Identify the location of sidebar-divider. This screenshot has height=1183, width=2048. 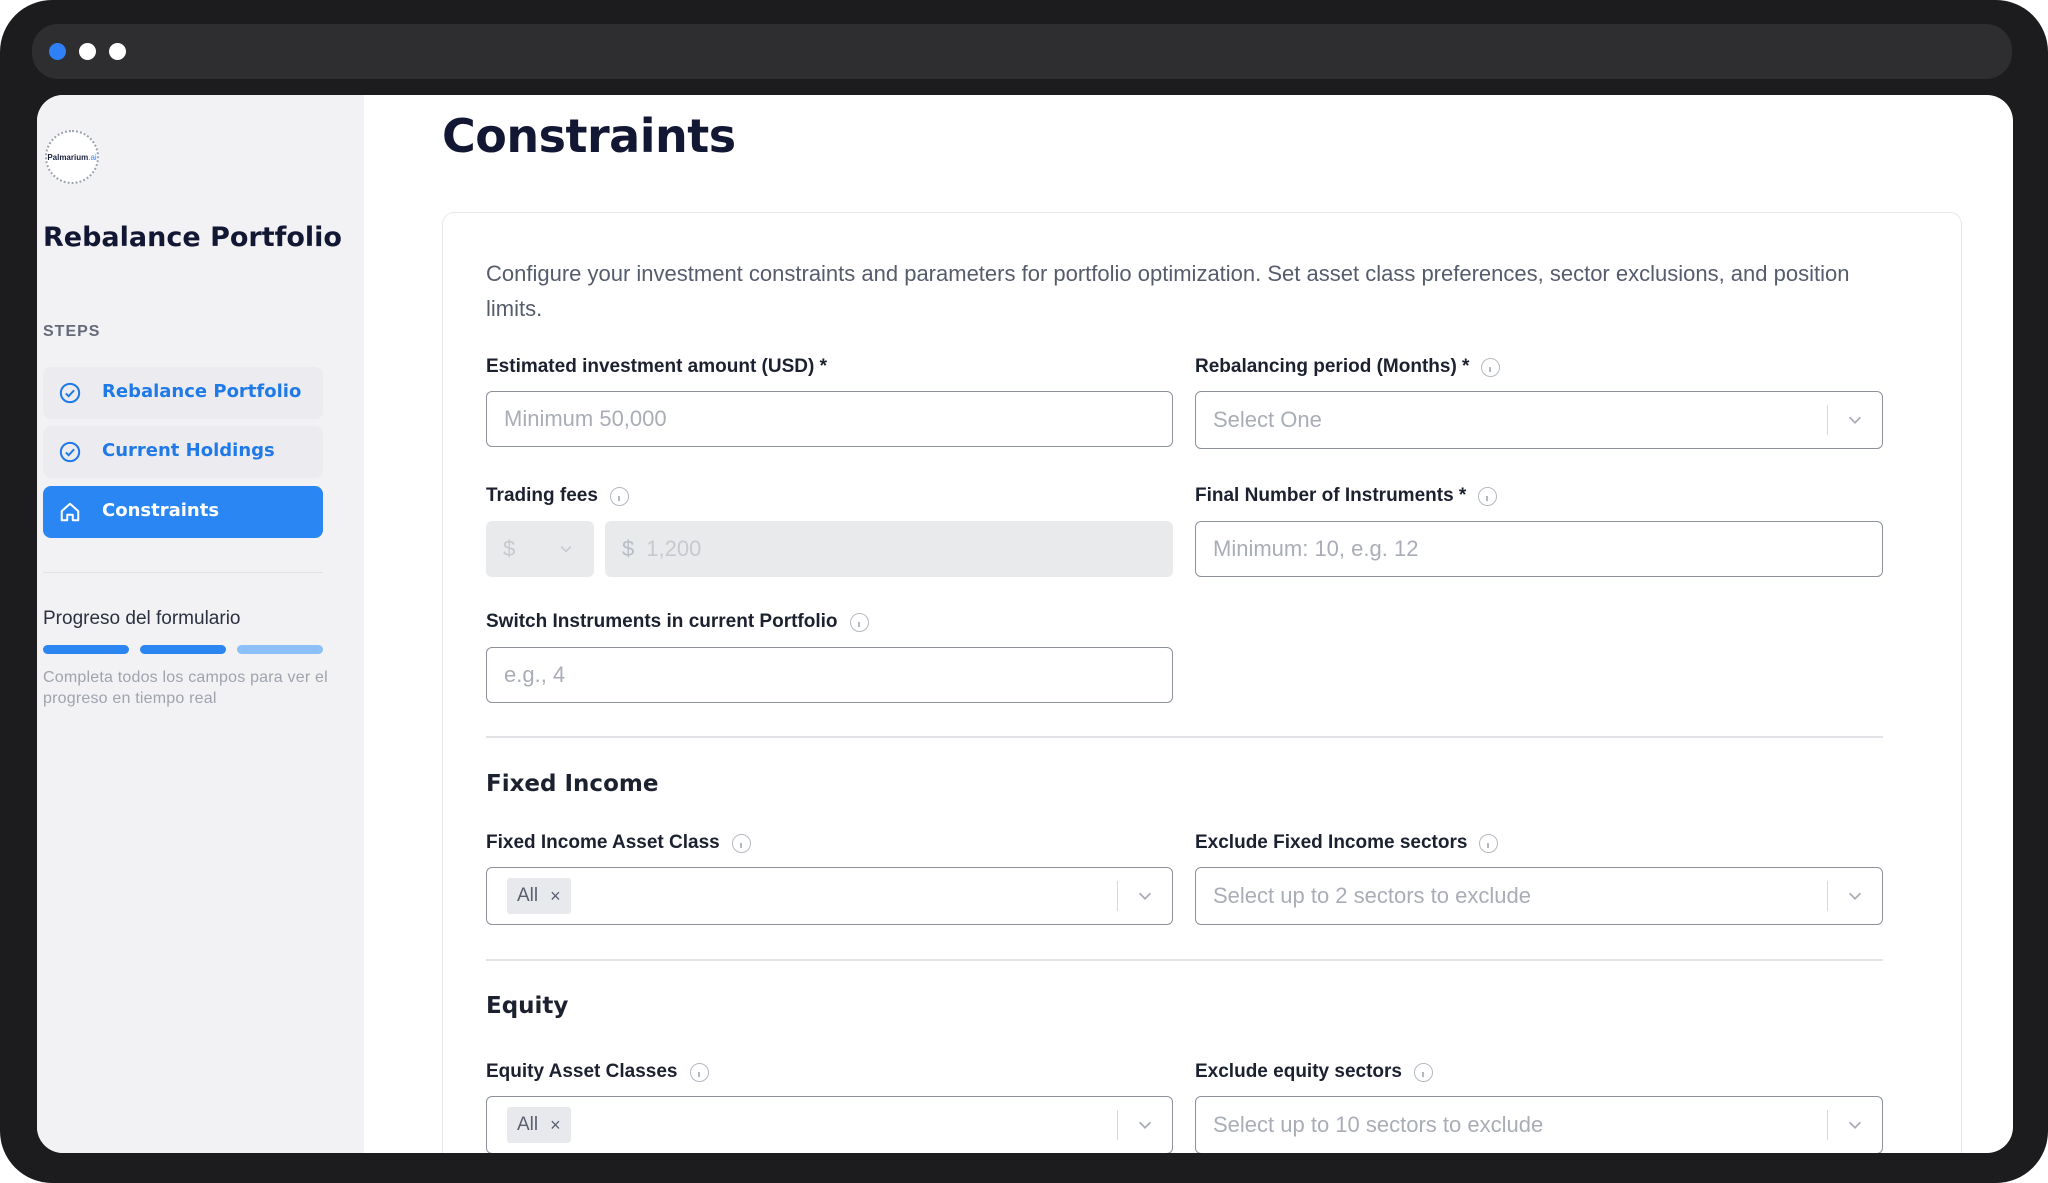
(183, 572).